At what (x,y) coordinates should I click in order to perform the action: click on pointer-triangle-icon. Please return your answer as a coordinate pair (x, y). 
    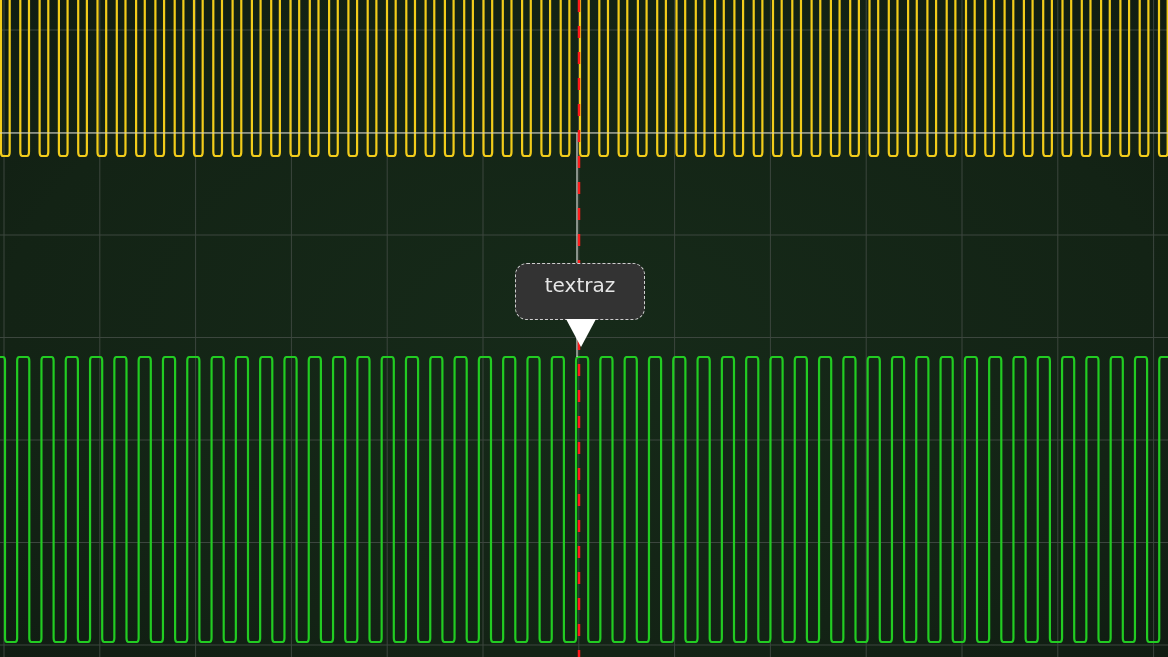
    Looking at the image, I should click on (581, 333).